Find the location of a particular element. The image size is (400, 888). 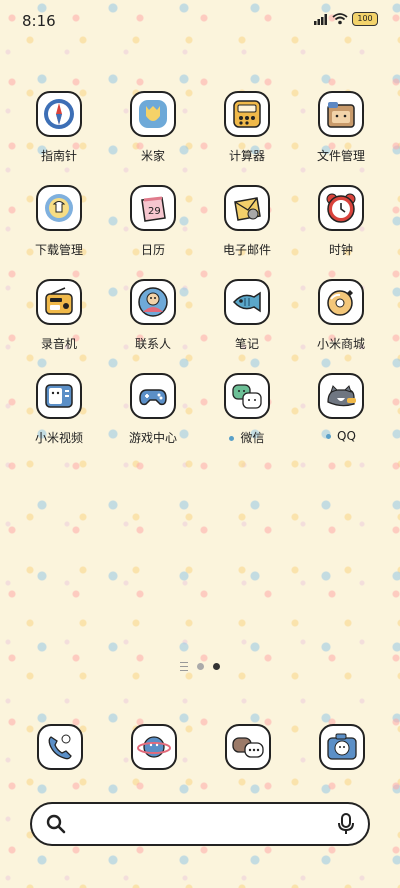

app-download-manager: 下载管理 is located at coordinates (59, 221).